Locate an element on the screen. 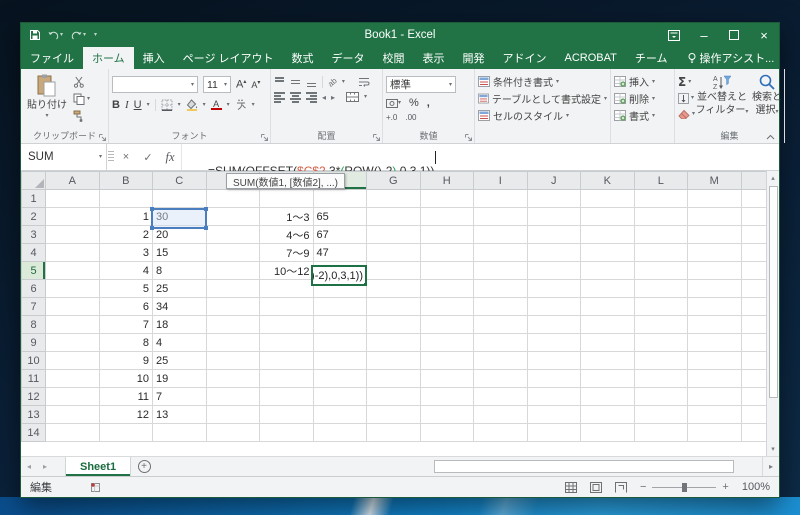 This screenshot has width=800, height=515. row-header: 13 is located at coordinates (33, 414).